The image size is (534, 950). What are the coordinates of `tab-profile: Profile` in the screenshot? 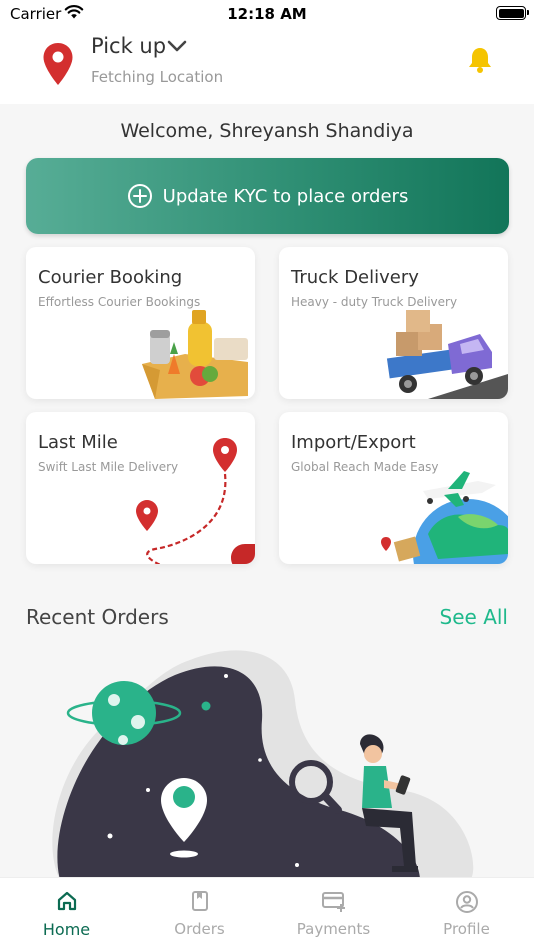 It's located at (466, 914).